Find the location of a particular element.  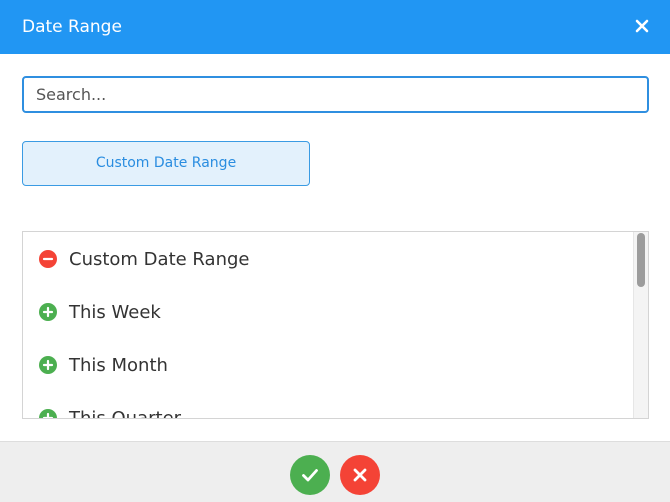

list-item-this-quarter: This Quarter is located at coordinates (110, 412).